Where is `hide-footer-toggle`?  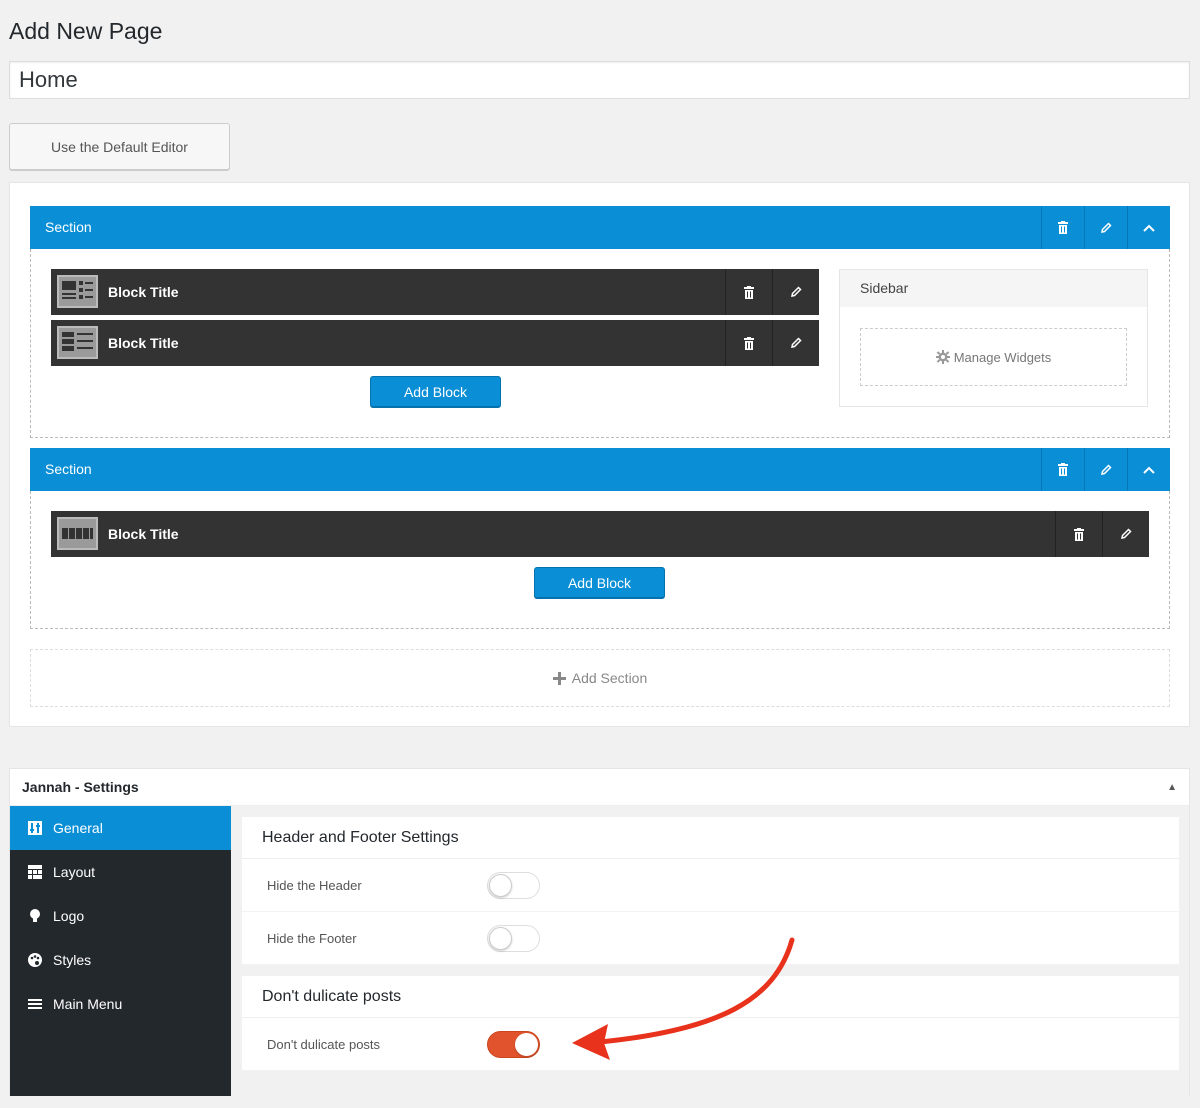
hide-footer-toggle is located at coordinates (513, 938).